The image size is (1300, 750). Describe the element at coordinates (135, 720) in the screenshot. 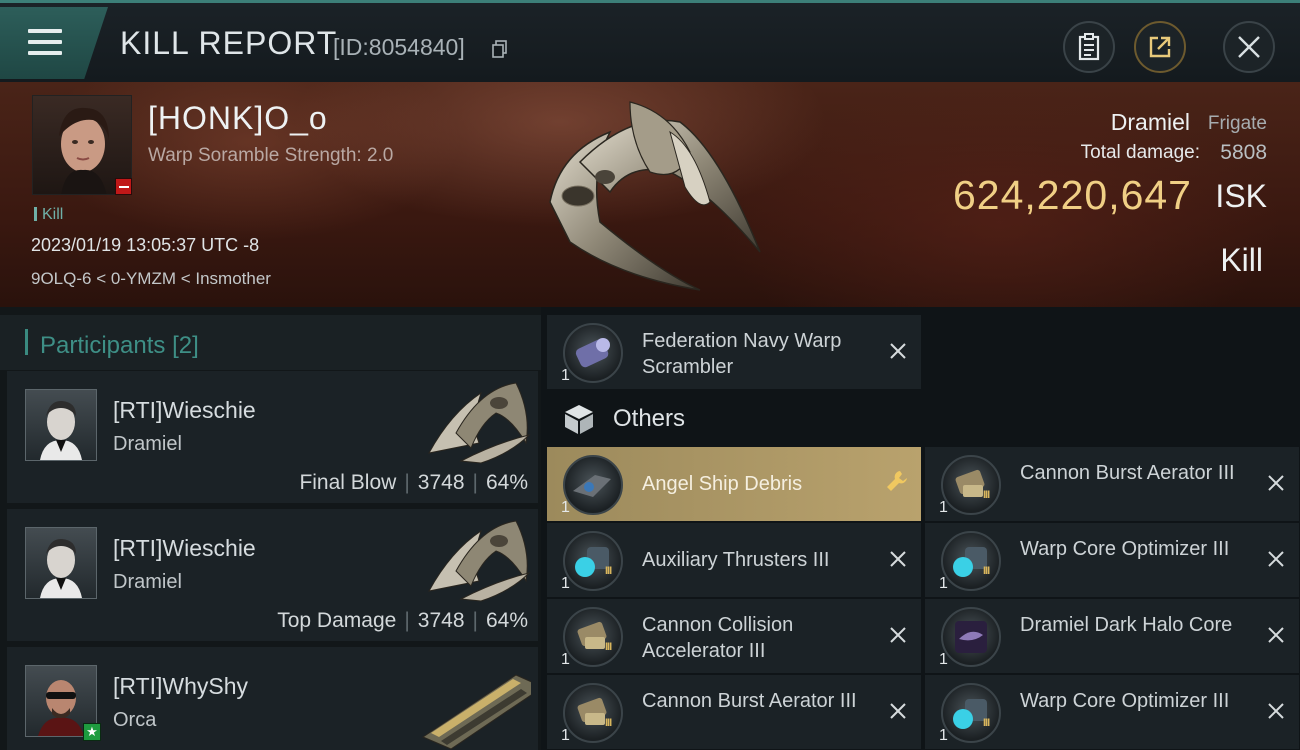

I see `participant-ship: Orca` at that location.